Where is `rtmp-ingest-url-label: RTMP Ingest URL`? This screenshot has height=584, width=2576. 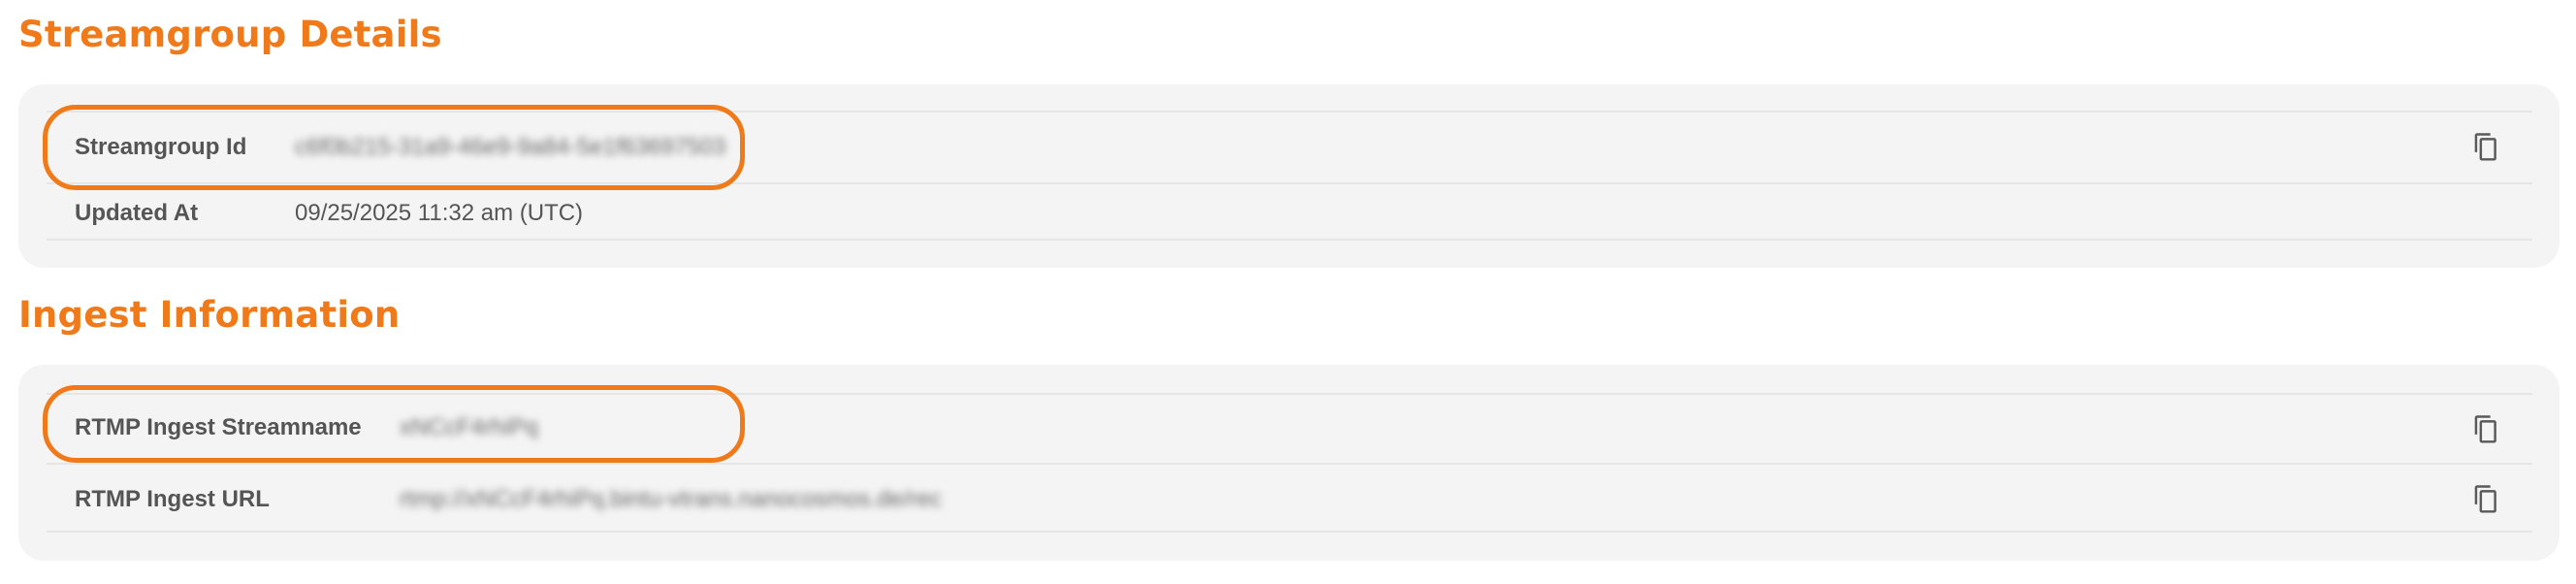
rtmp-ingest-url-label: RTMP Ingest URL is located at coordinates (172, 499).